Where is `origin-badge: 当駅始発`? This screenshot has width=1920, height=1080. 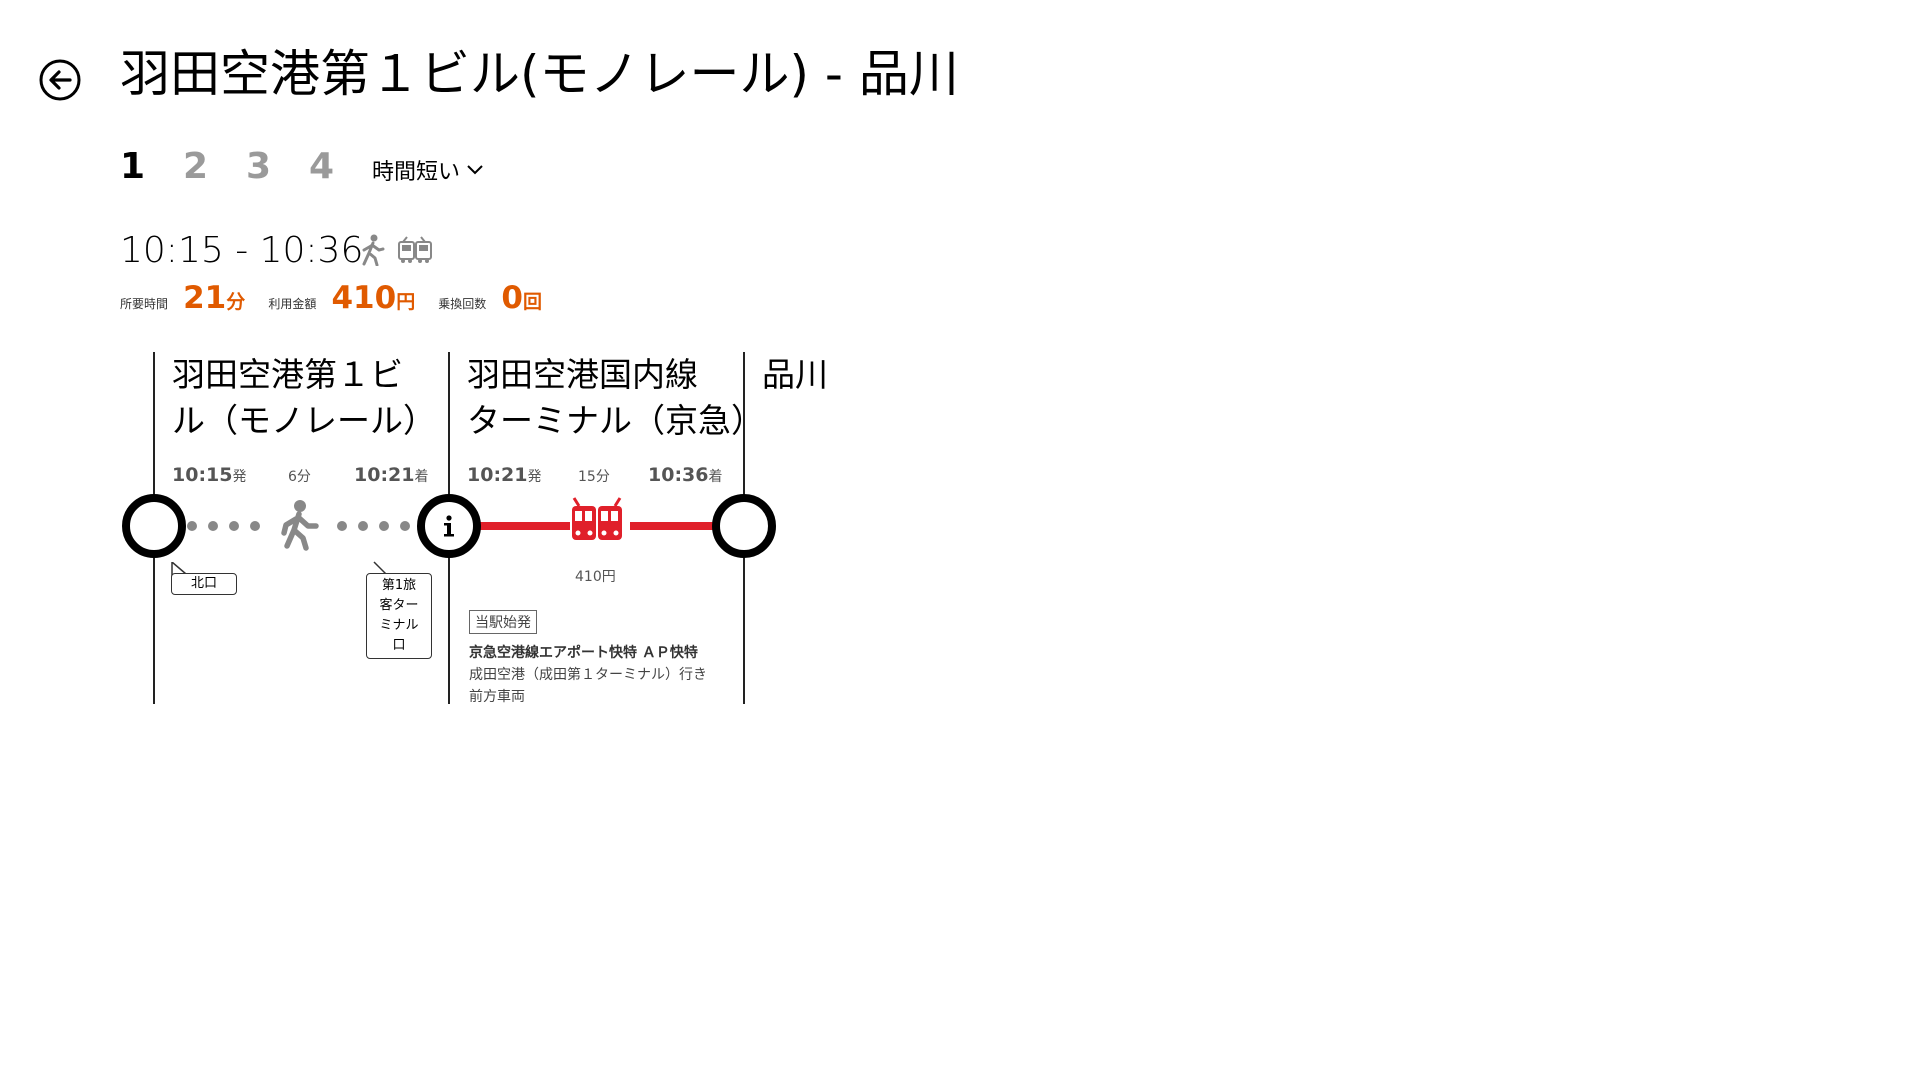
origin-badge: 当駅始発 is located at coordinates (503, 622).